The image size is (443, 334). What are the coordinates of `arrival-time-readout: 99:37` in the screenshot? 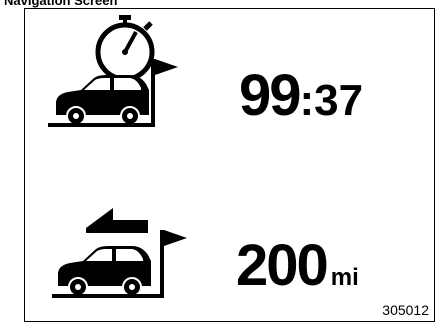 It's located at (301, 96).